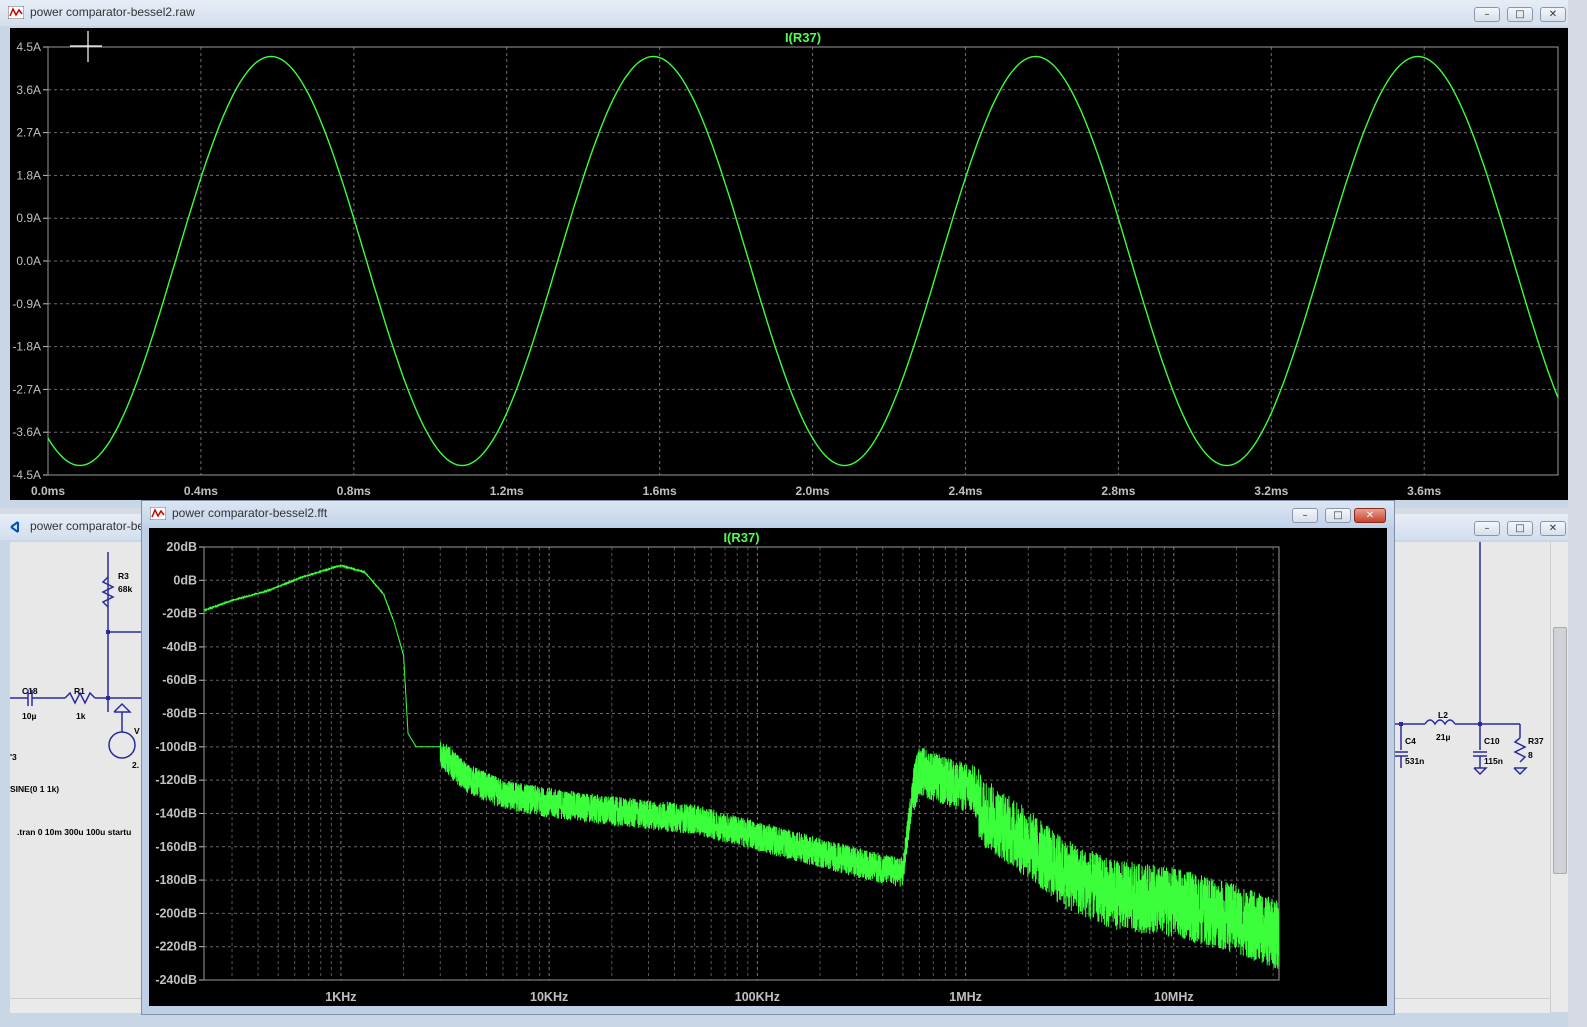 The image size is (1587, 1027). Describe the element at coordinates (176, 947) in the screenshot. I see `y-tick-label: -220dB` at that location.